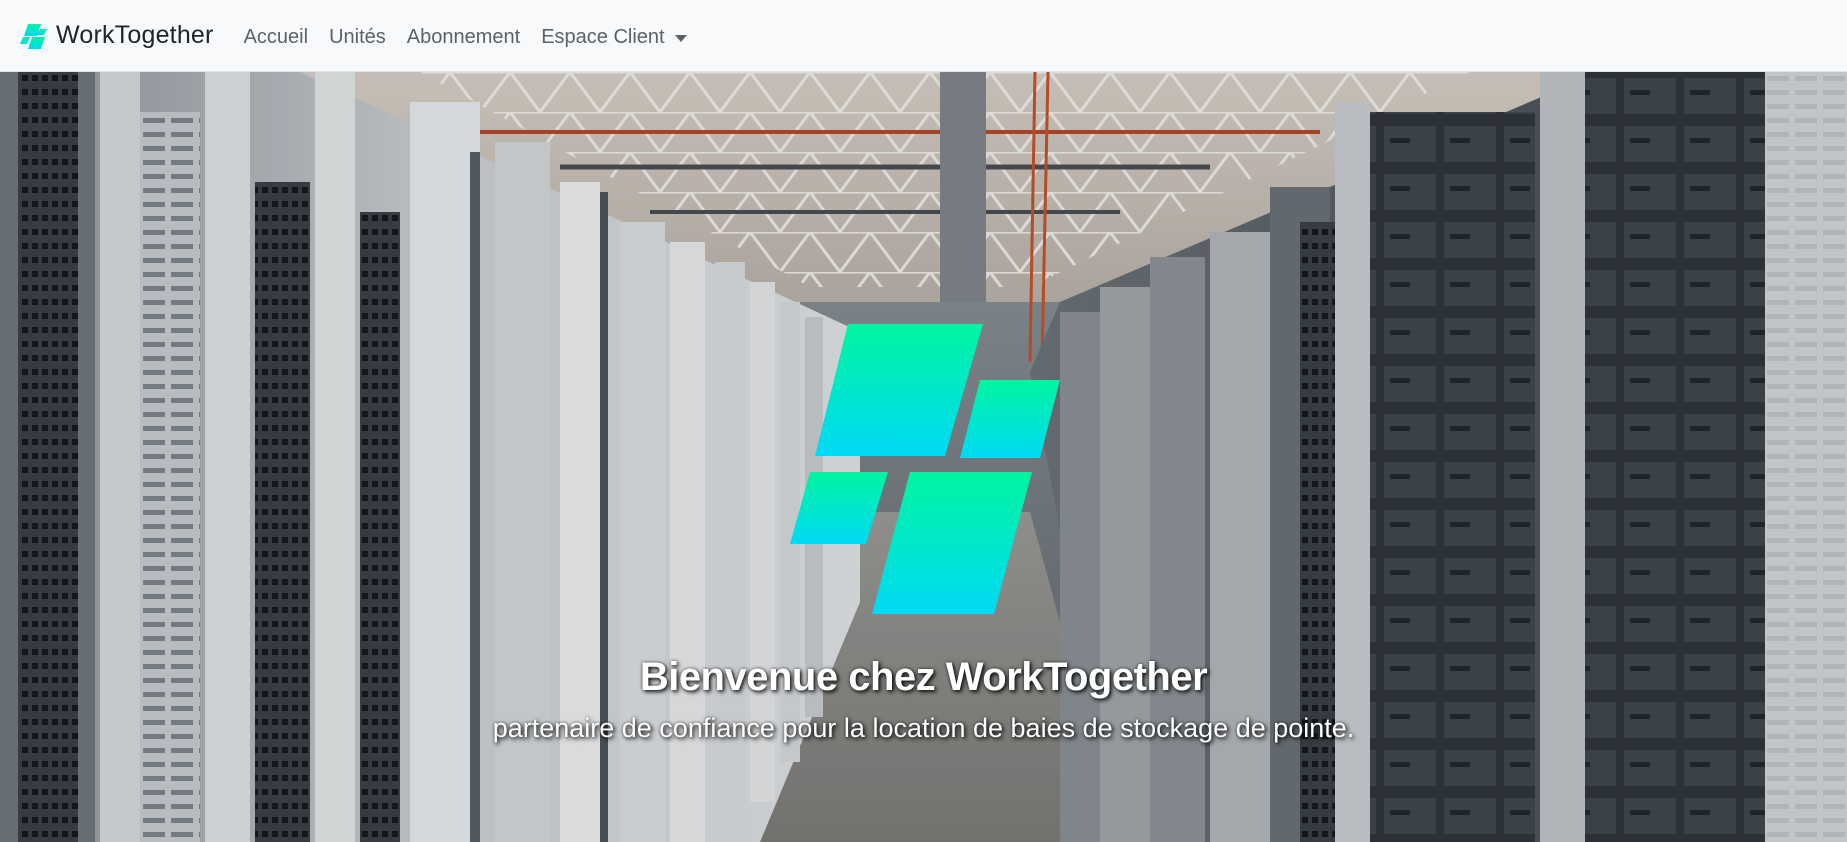 This screenshot has width=1847, height=842. Describe the element at coordinates (276, 36) in the screenshot. I see `nav-link-accueil: Accueil` at that location.